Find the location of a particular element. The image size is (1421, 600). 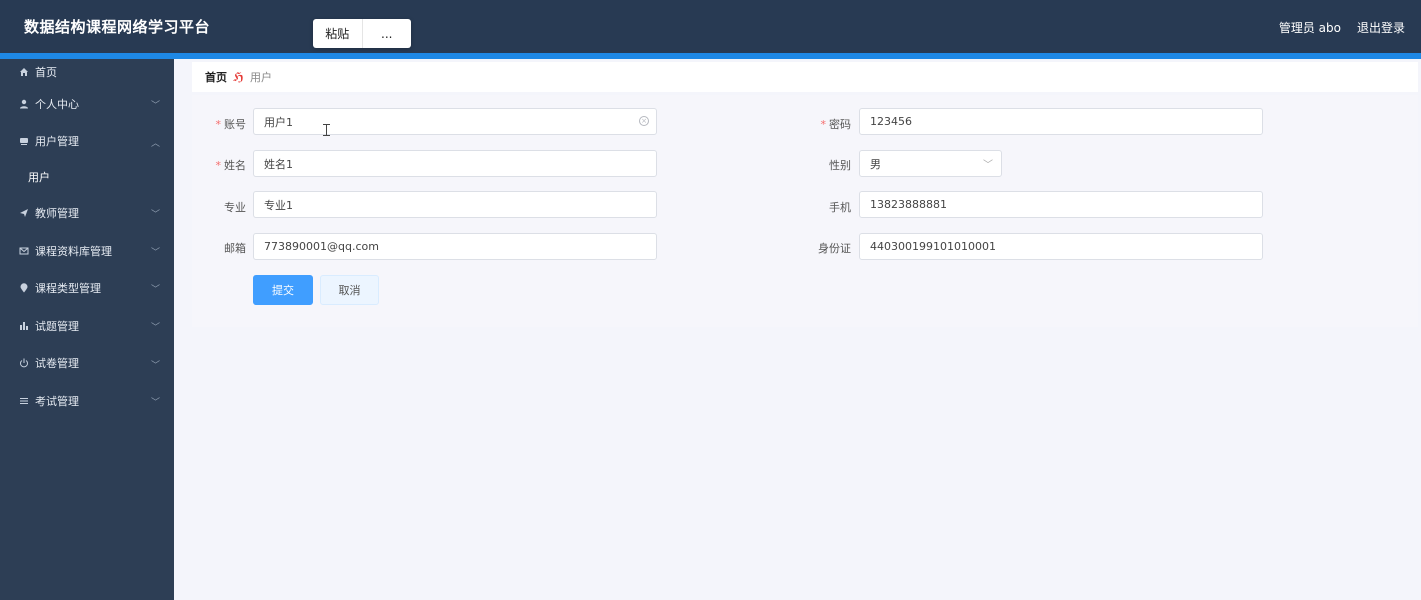

sidebar-item-label: 个人中心 is located at coordinates (57, 104).